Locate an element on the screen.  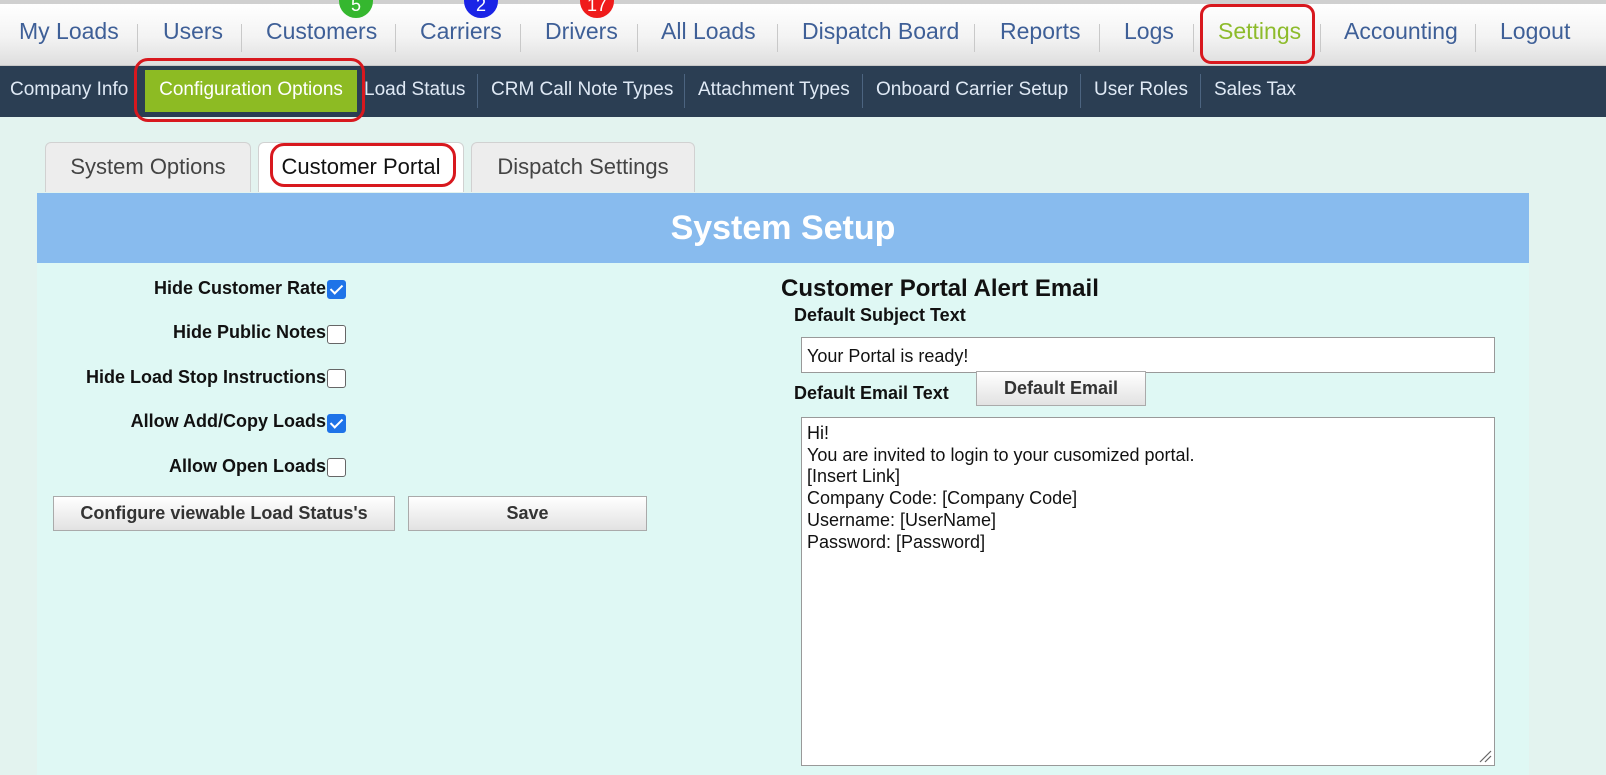
nav-reports: Reports is located at coordinates (1040, 31).